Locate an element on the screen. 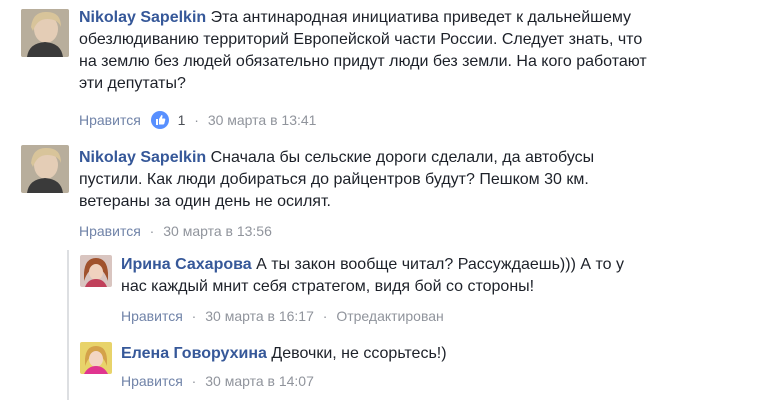  like-count: 1 is located at coordinates (182, 120).